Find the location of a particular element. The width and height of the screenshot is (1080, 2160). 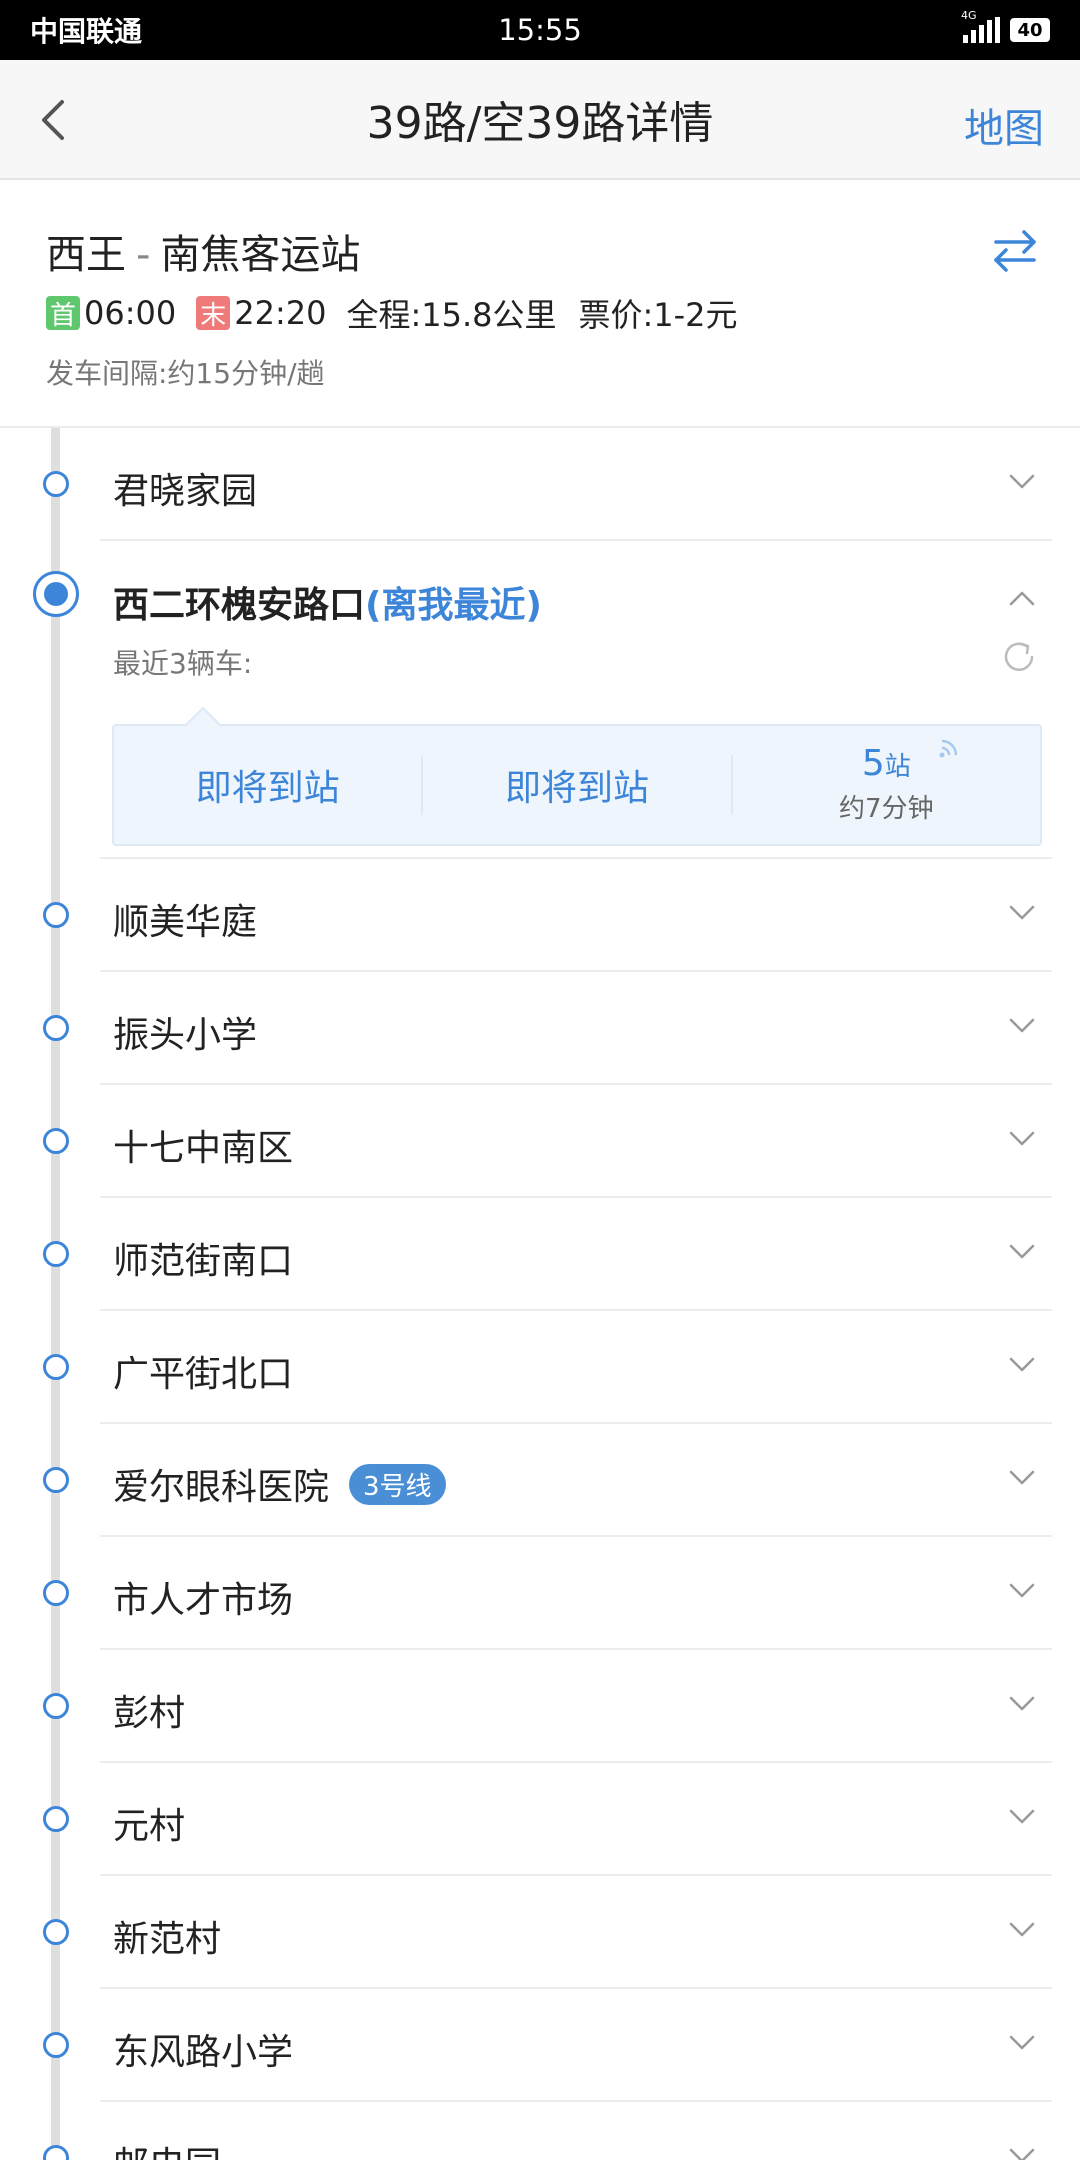

battery-icon: 40 is located at coordinates (1030, 30).